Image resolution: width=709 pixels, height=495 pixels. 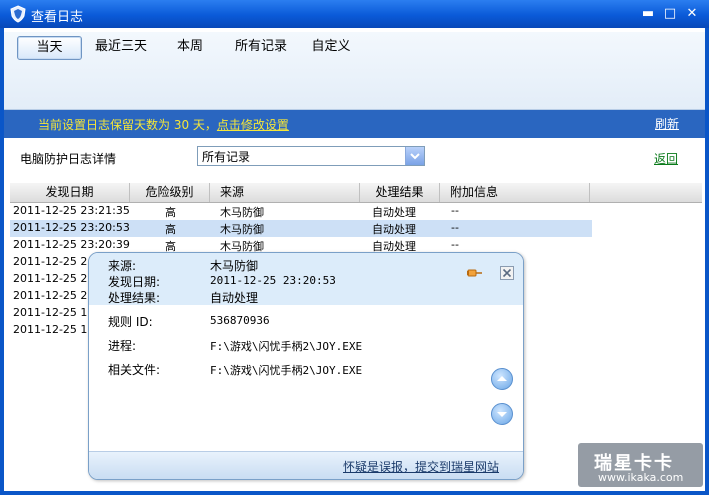 What do you see at coordinates (261, 47) in the screenshot?
I see `tab-all-records: 所有记录` at bounding box center [261, 47].